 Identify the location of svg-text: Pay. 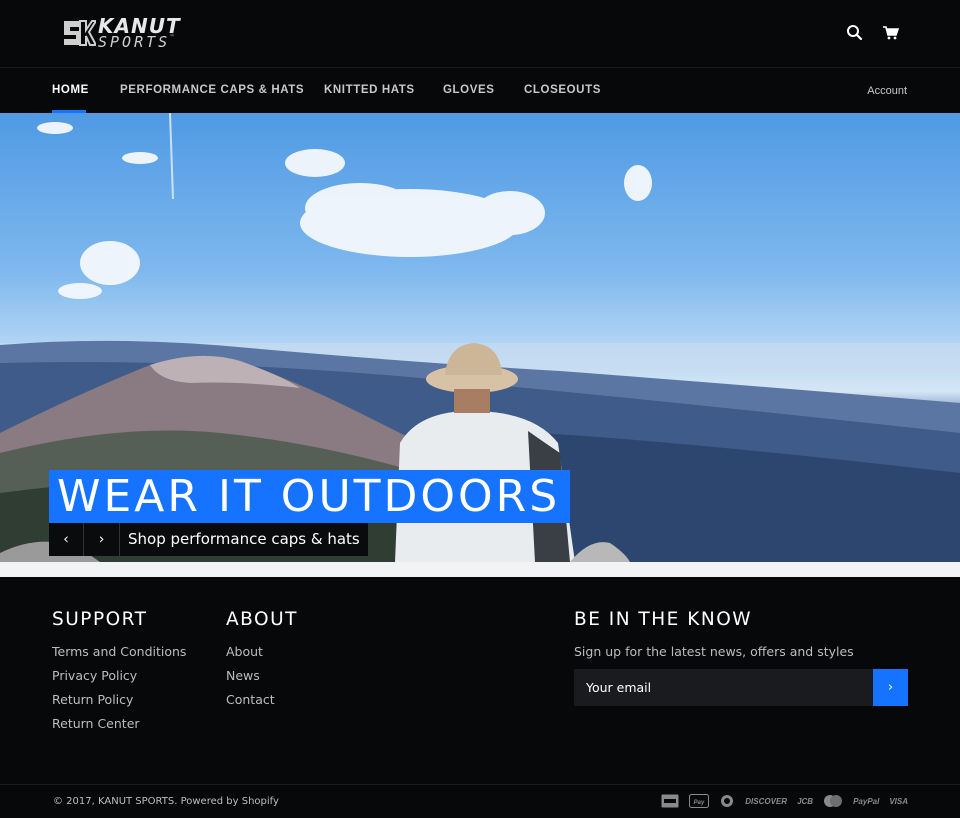
(699, 803).